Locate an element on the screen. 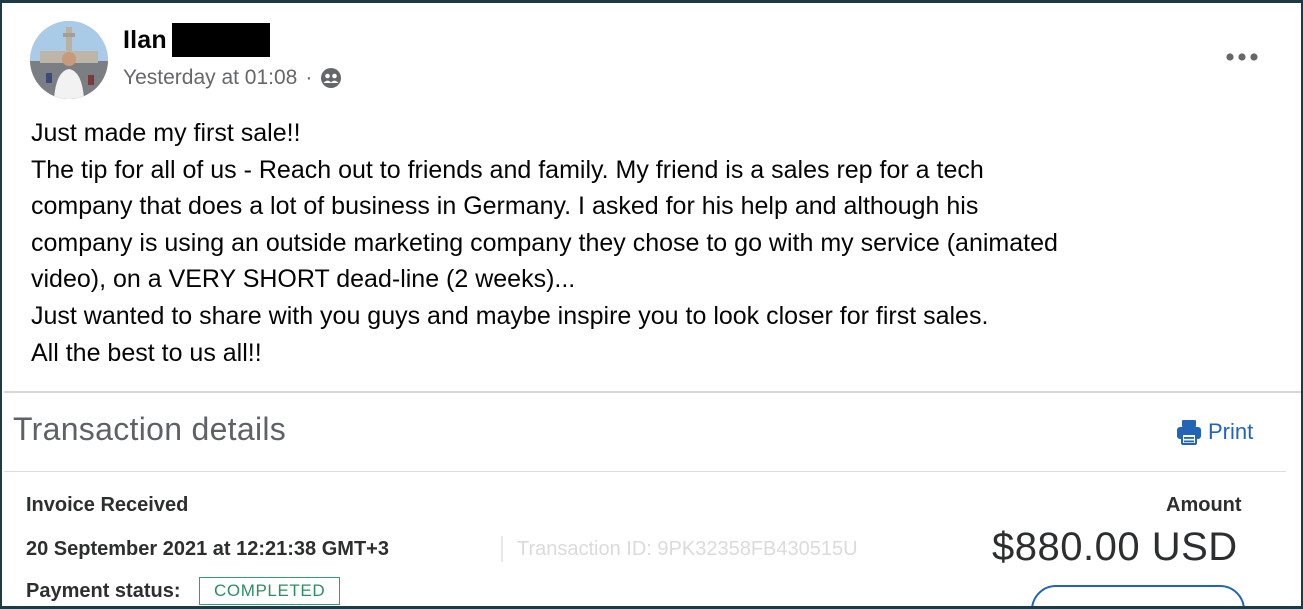 The width and height of the screenshot is (1303, 609). avatar is located at coordinates (69, 60).